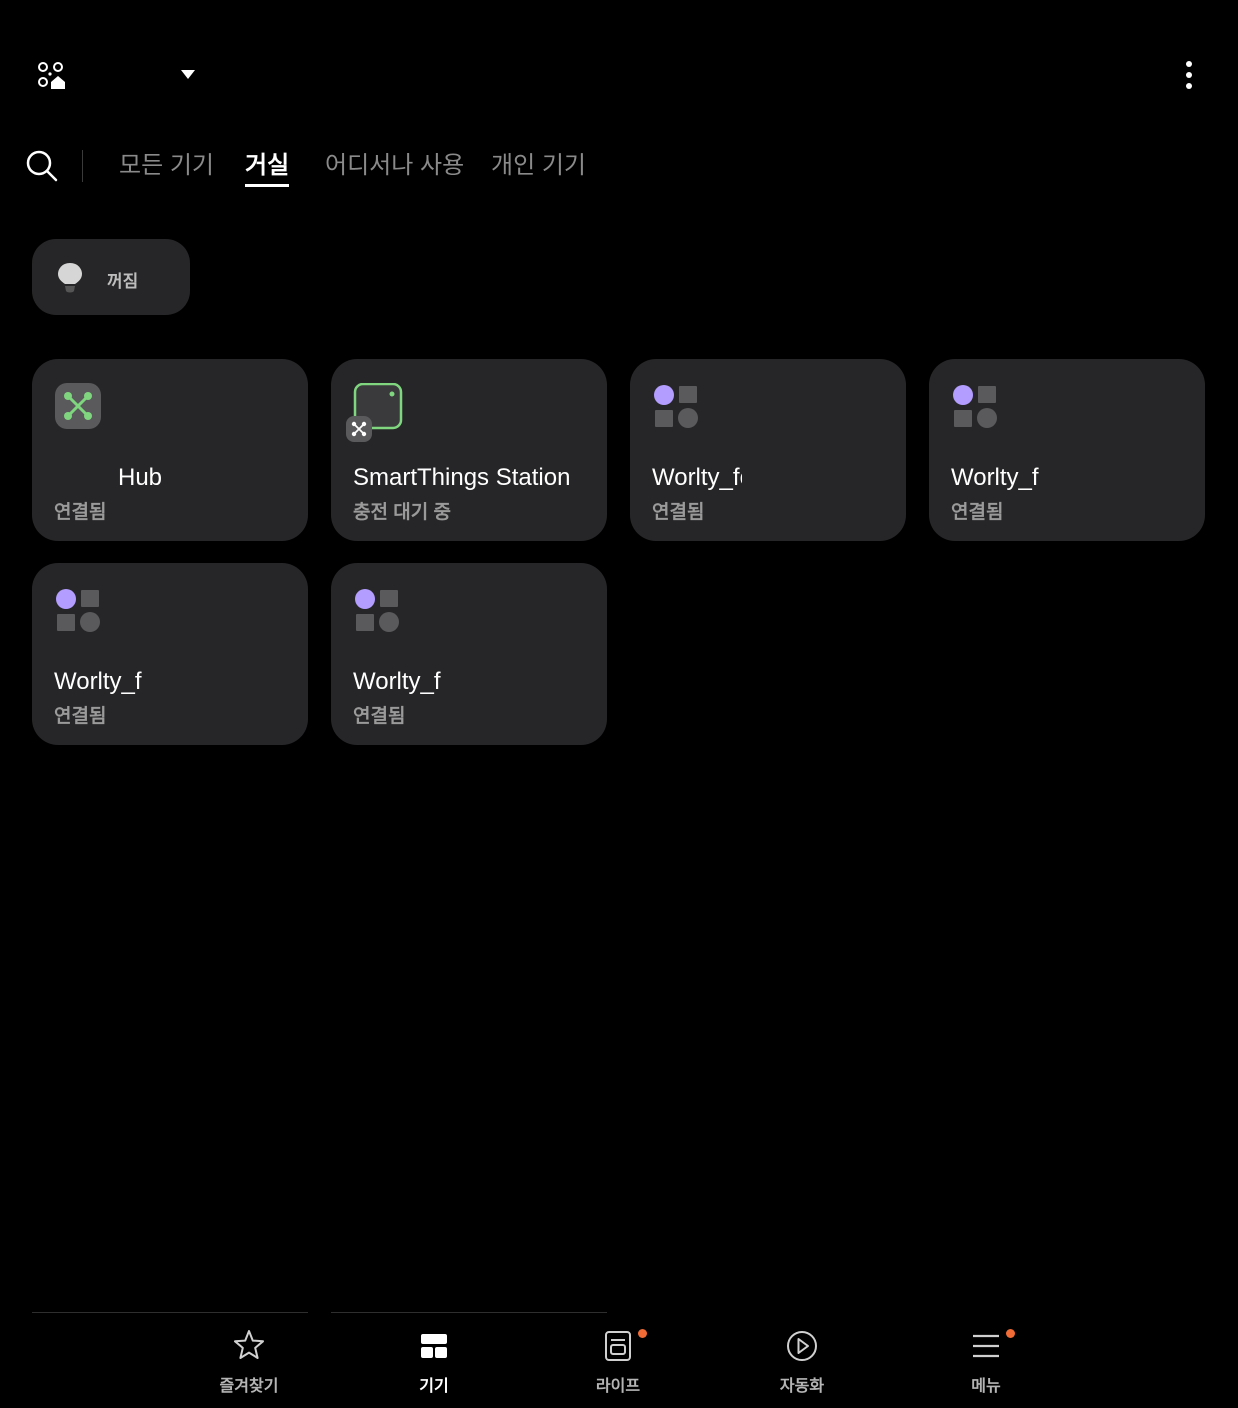 Image resolution: width=1238 pixels, height=1408 pixels. Describe the element at coordinates (986, 1361) in the screenshot. I see `nav-menu: 메뉴` at that location.